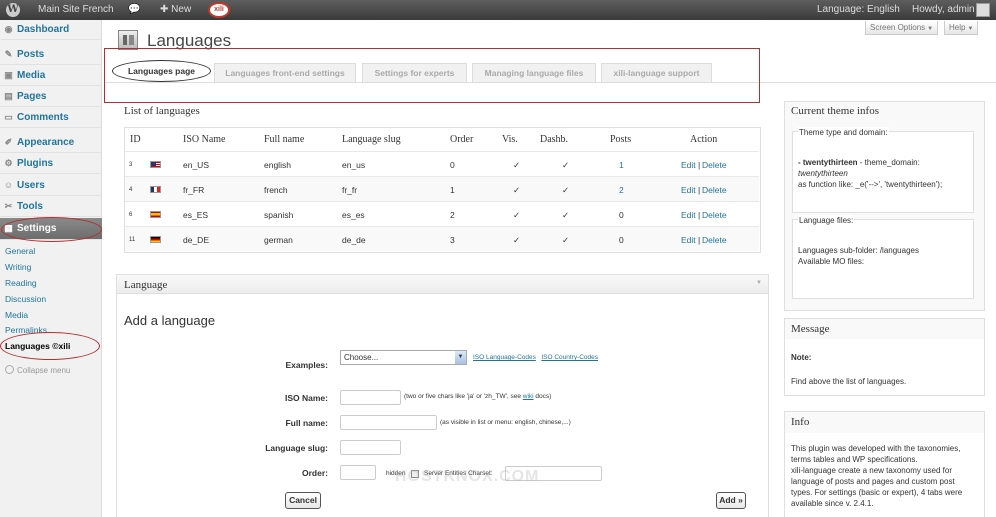  Describe the element at coordinates (621, 165) in the screenshot. I see `posts-count-link: 1` at that location.